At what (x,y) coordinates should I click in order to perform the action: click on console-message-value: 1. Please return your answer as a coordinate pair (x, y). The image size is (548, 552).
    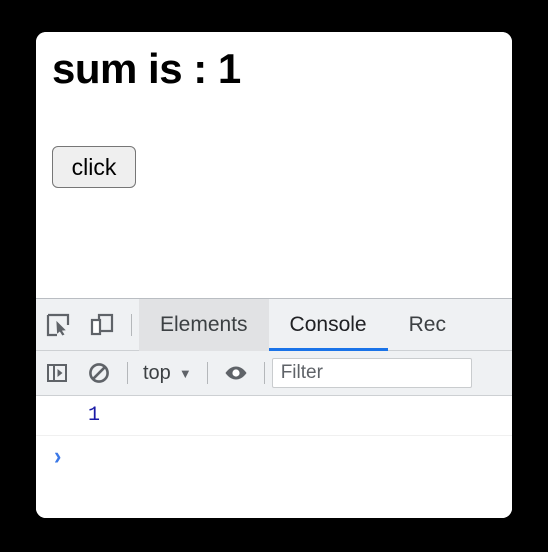
    Looking at the image, I should click on (94, 415).